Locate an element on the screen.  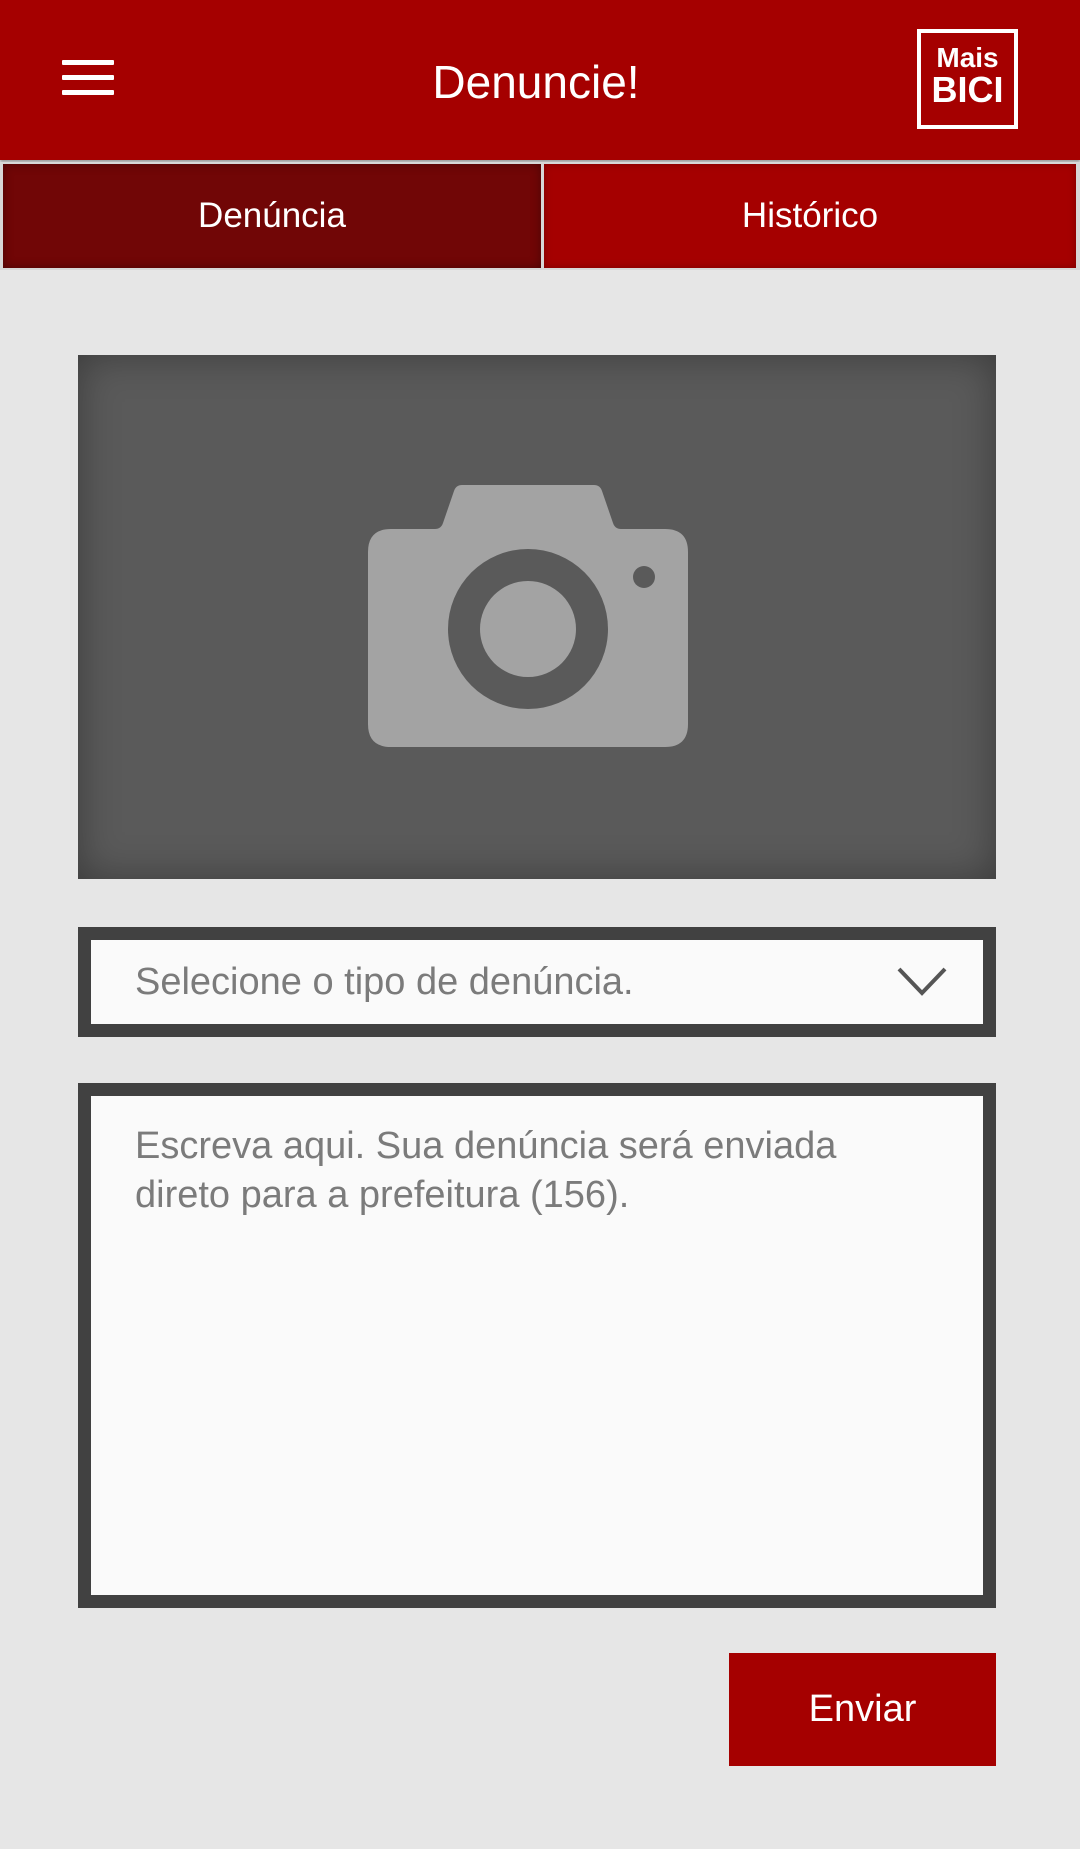
mais-bici-logo: Mais BICI is located at coordinates (967, 79).